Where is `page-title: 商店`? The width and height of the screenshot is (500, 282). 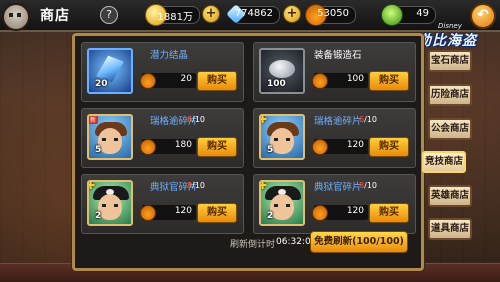 page-title: 商店 is located at coordinates (55, 16).